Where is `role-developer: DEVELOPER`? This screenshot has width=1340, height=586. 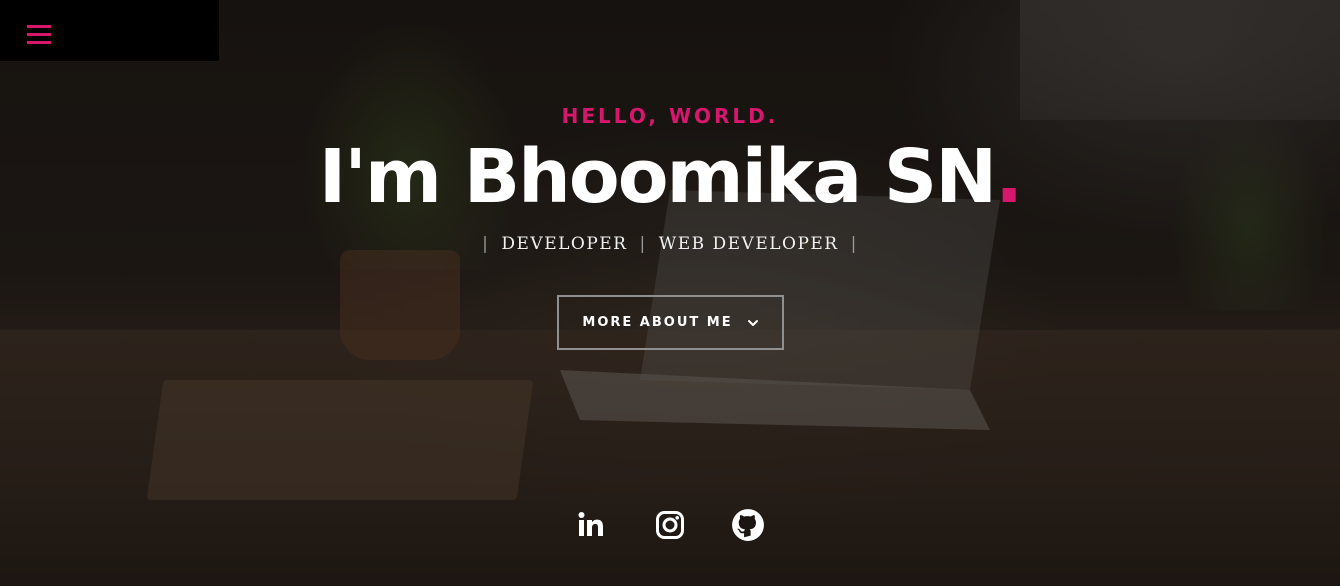 role-developer: DEVELOPER is located at coordinates (564, 244).